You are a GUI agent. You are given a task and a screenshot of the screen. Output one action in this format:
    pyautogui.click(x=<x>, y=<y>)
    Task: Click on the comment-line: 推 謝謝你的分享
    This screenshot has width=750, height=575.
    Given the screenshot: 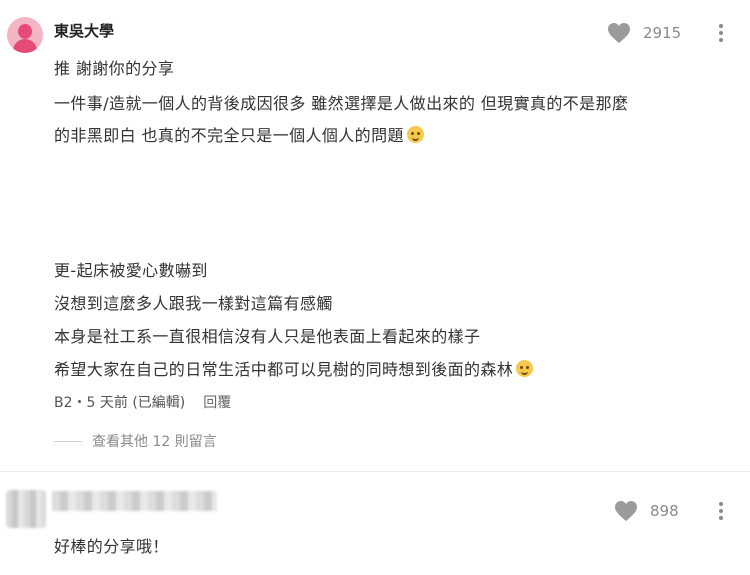 What is the action you would take?
    pyautogui.click(x=114, y=68)
    